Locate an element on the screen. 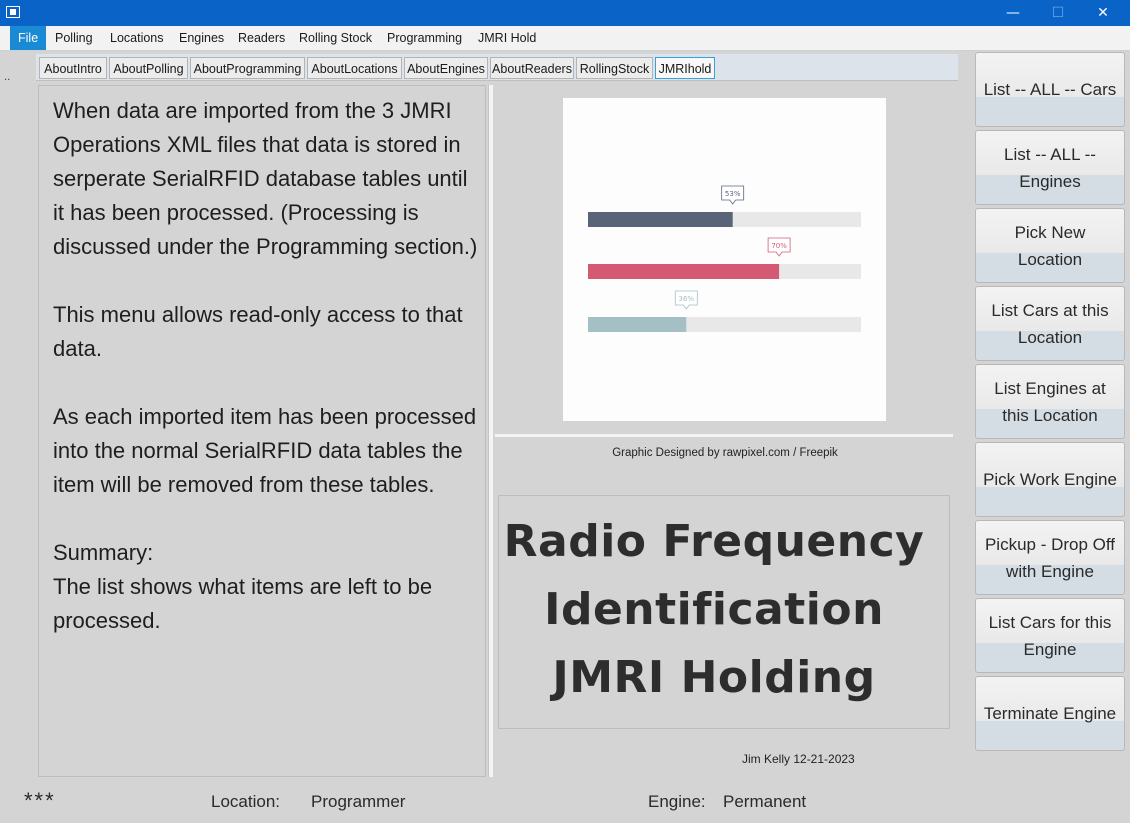 The height and width of the screenshot is (823, 1130). list-engines-at-location-button: List Engines at this Location is located at coordinates (1050, 401).